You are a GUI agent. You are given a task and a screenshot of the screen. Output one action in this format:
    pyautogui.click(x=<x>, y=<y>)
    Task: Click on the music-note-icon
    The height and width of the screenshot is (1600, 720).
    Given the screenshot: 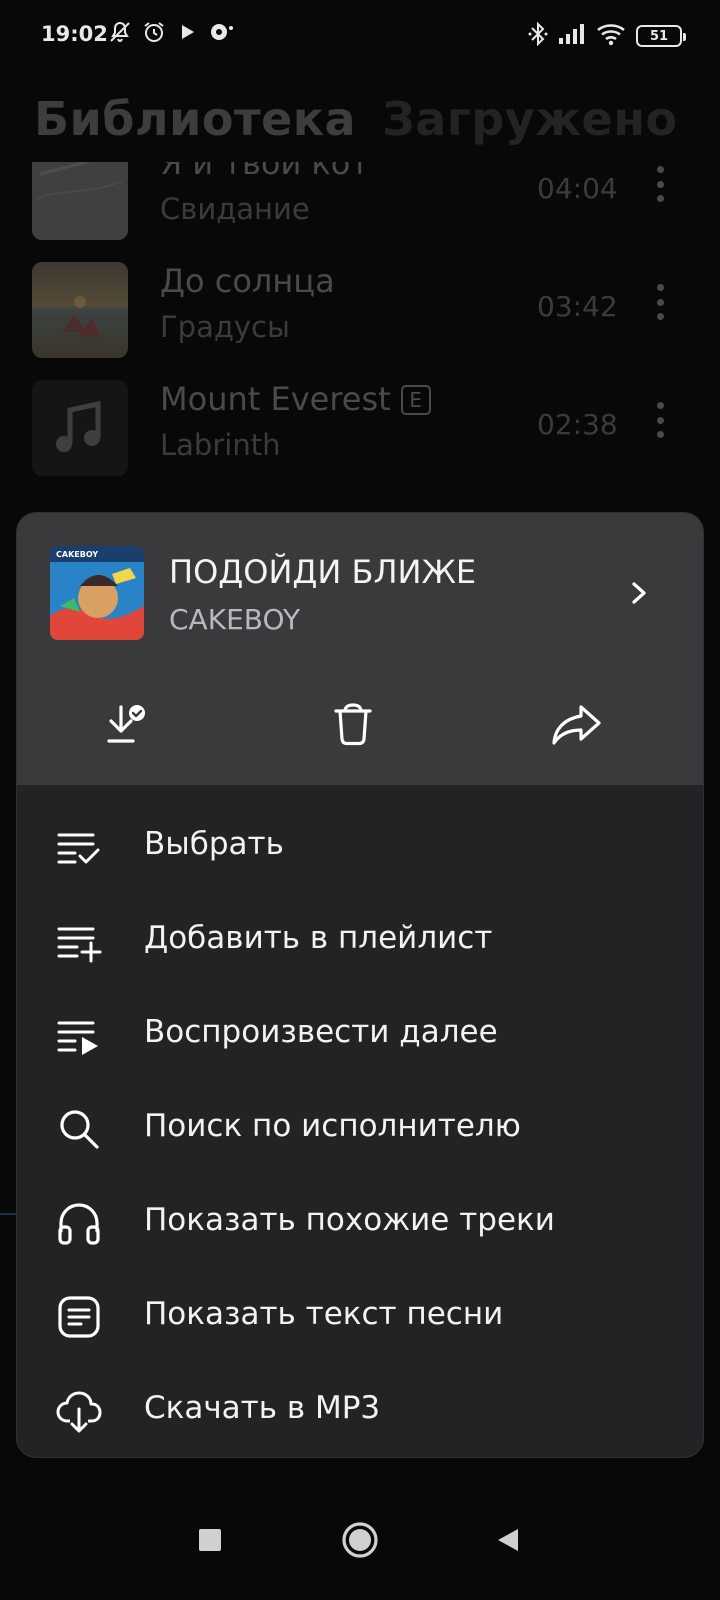 What is the action you would take?
    pyautogui.click(x=80, y=428)
    